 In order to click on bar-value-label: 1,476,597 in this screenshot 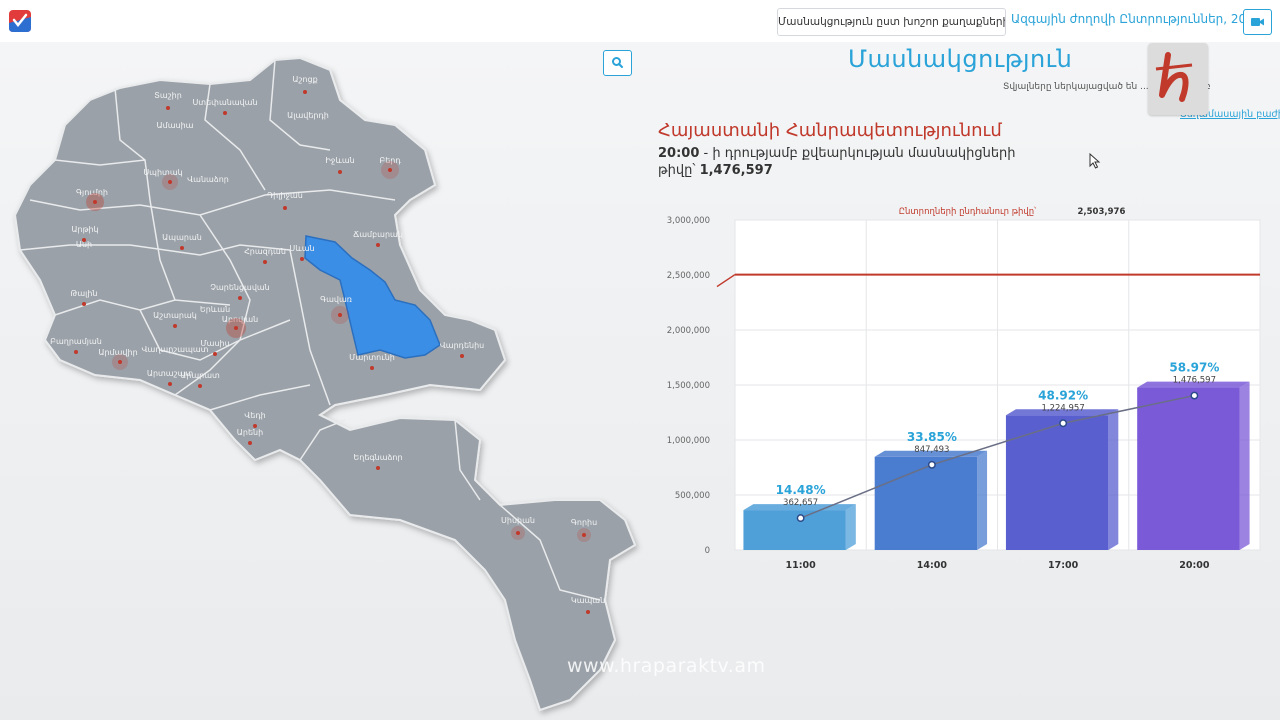, I will do `click(1194, 381)`.